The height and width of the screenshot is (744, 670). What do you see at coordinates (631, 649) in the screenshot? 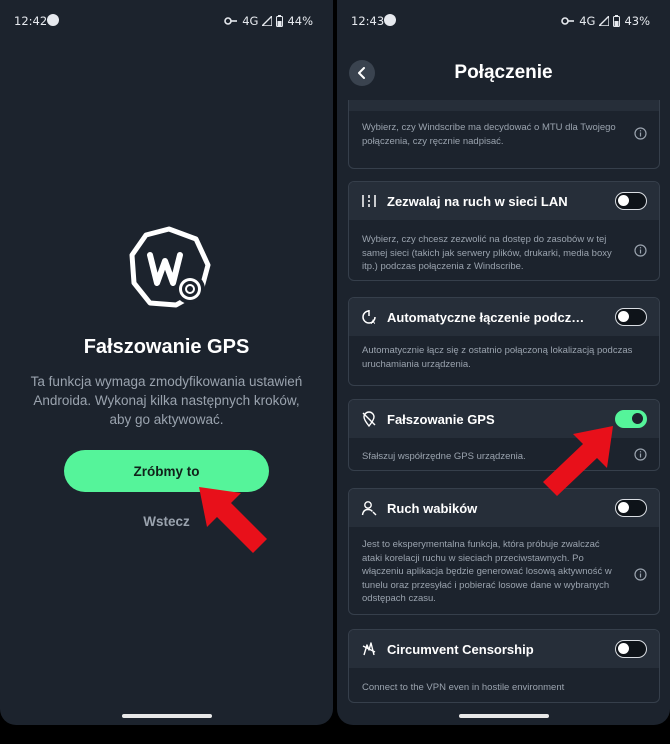
I see `circumvent-censorship-toggle` at bounding box center [631, 649].